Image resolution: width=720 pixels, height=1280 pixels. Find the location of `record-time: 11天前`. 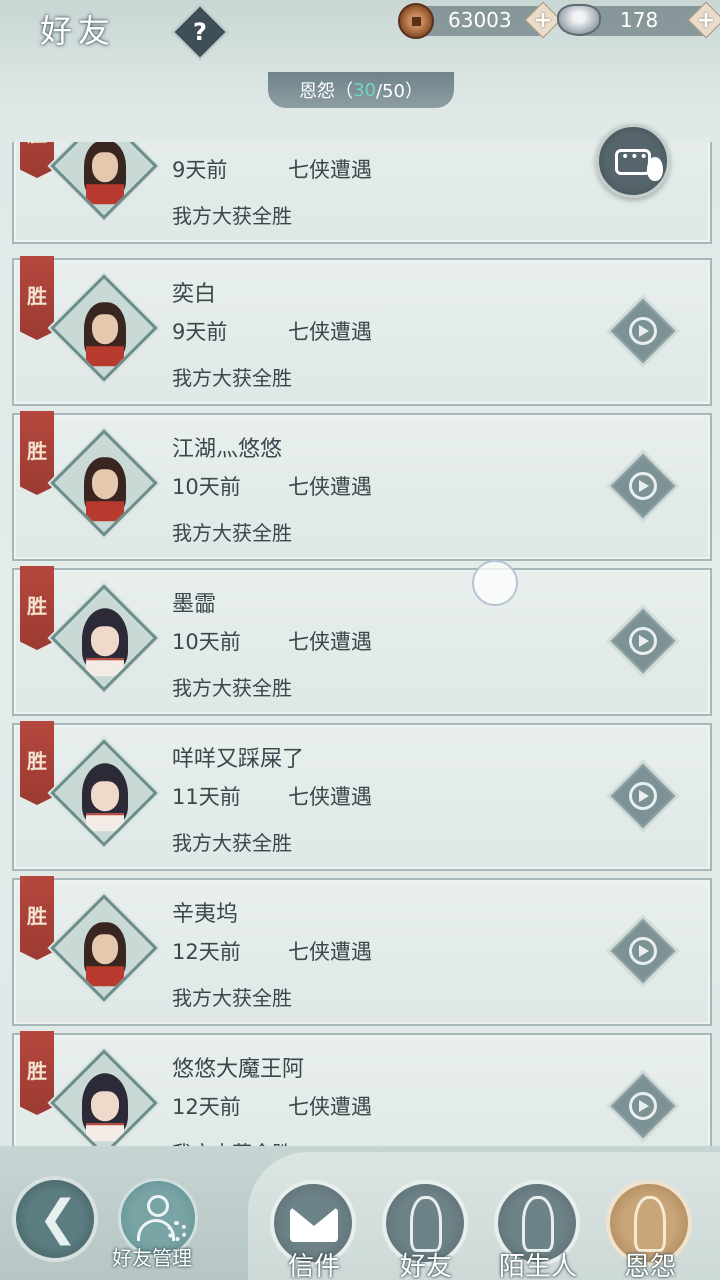

record-time: 11天前 is located at coordinates (206, 797).